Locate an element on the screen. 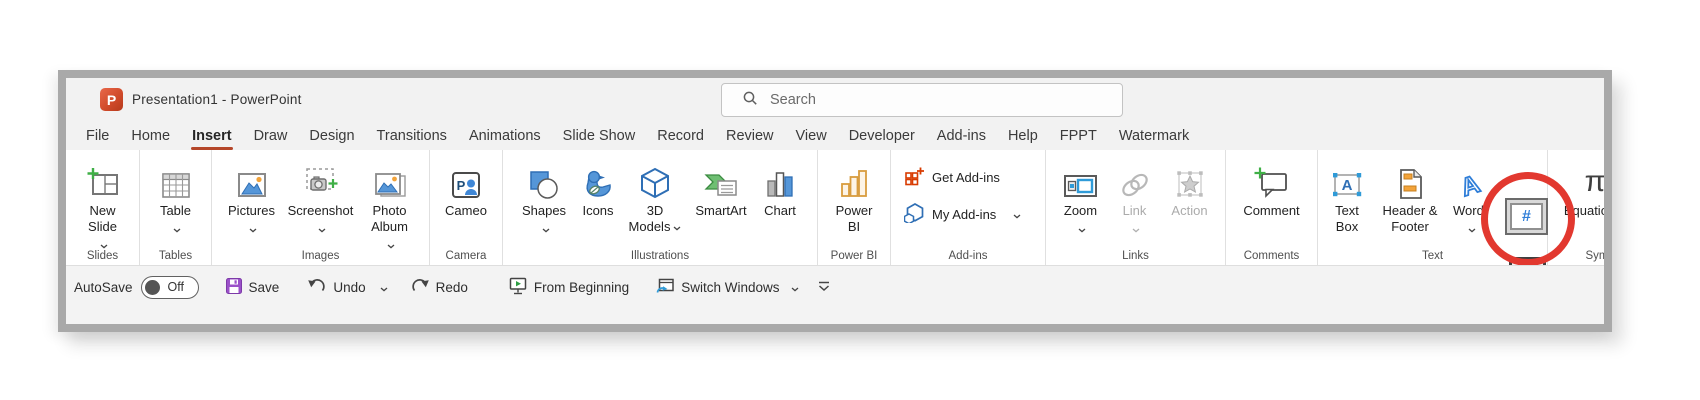 Image resolution: width=1700 pixels, height=400 pixels. zoom-button: Zoom is located at coordinates (1081, 198).